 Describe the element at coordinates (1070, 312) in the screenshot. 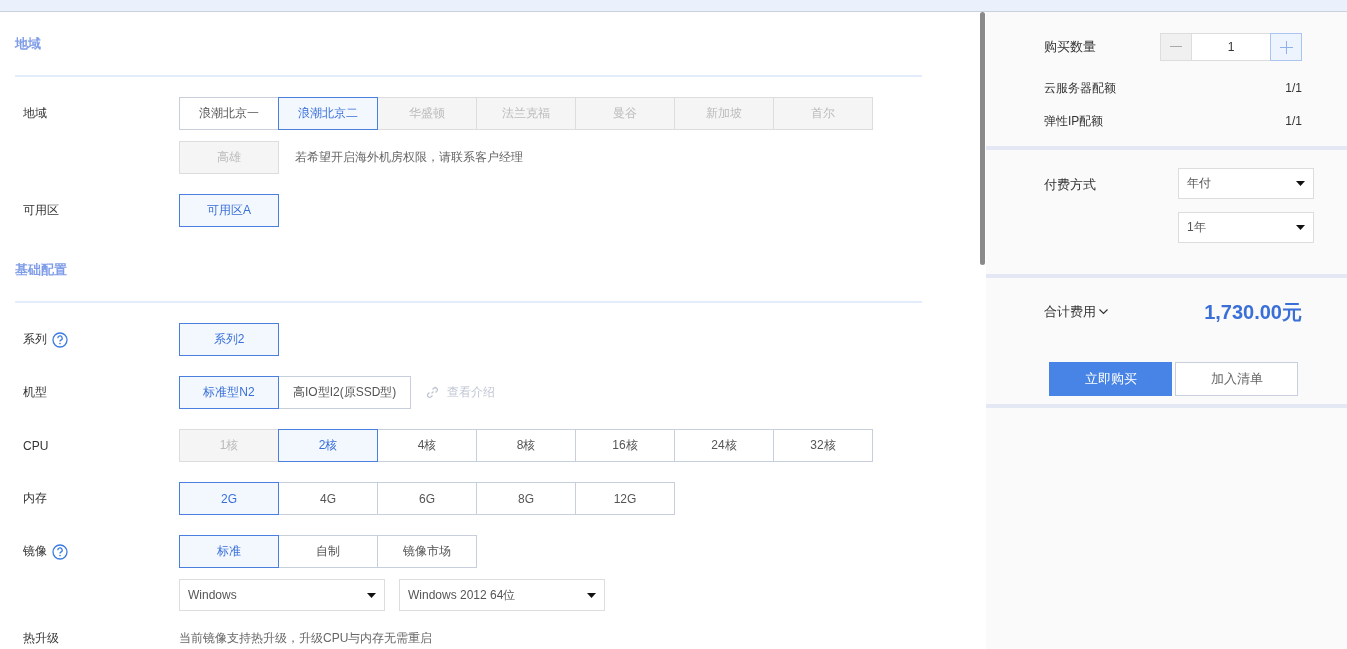

I see `total-label: 合计费用` at that location.